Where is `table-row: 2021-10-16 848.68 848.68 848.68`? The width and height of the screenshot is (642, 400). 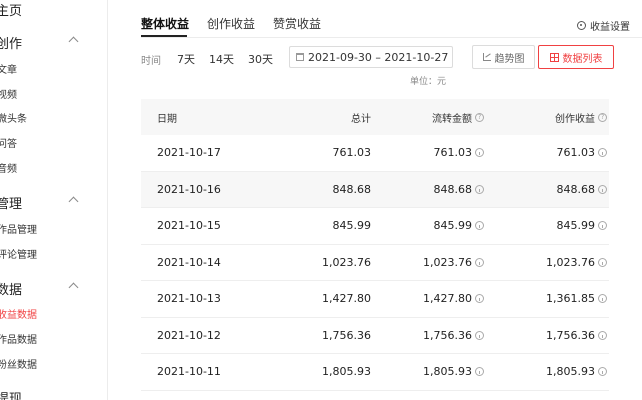 table-row: 2021-10-16 848.68 848.68 848.68 is located at coordinates (375, 189).